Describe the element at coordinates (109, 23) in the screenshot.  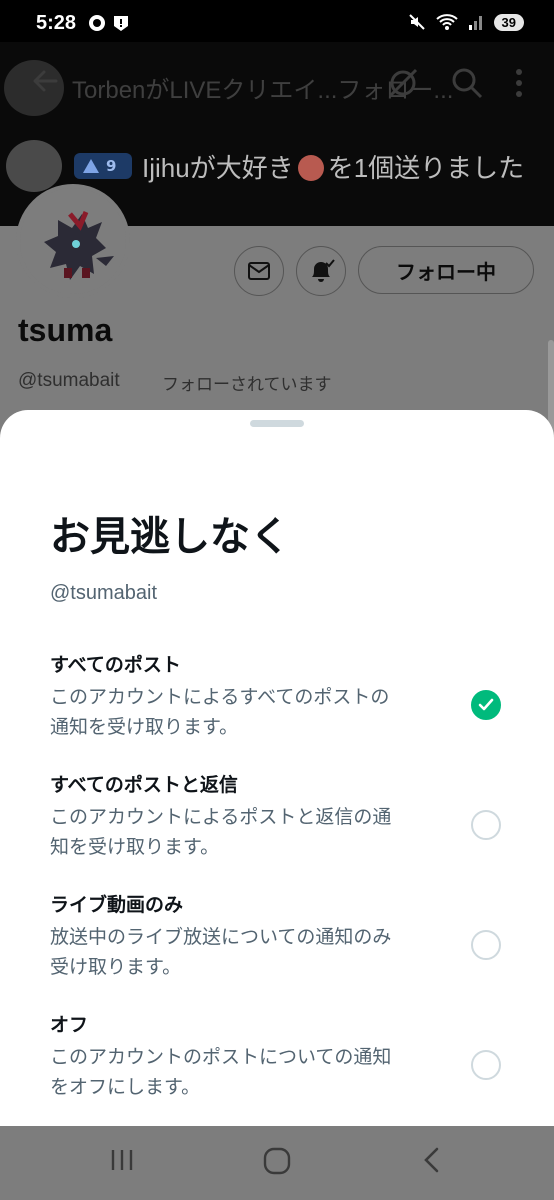
I see `status-notification-icons` at that location.